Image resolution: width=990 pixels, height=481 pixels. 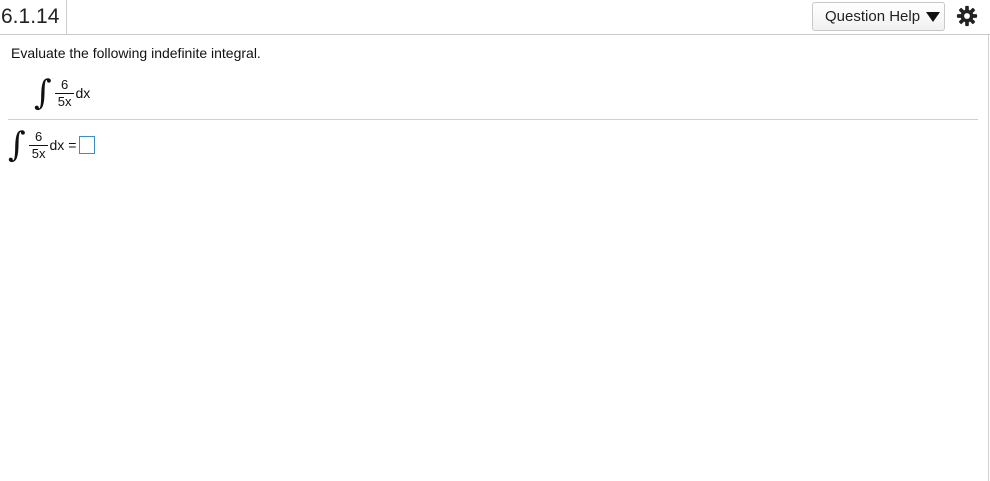 I want to click on gear-icon, so click(x=967, y=16).